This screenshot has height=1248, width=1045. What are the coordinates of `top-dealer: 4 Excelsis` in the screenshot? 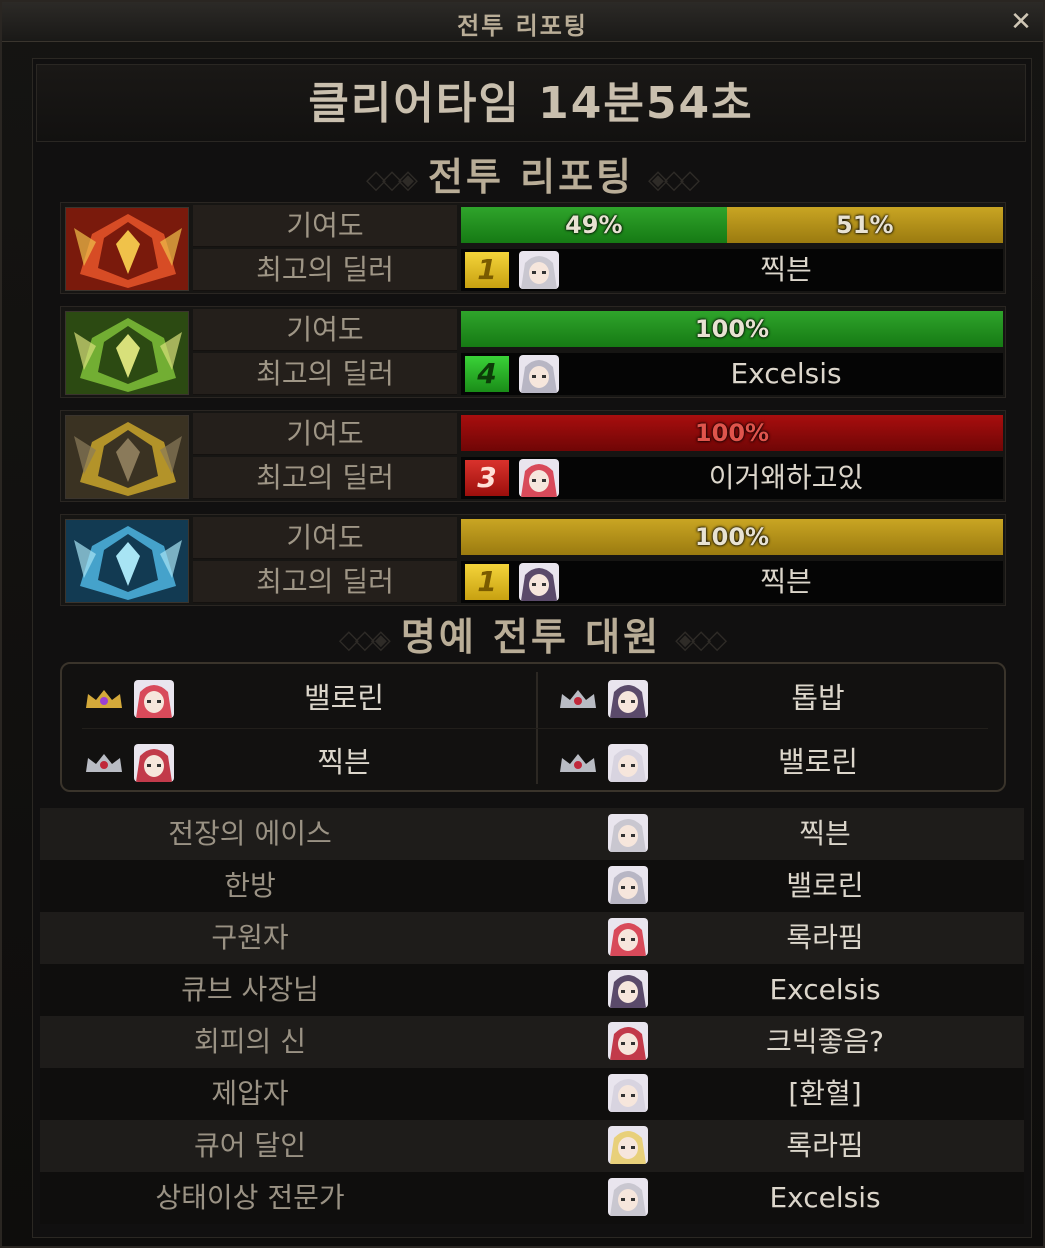 It's located at (732, 374).